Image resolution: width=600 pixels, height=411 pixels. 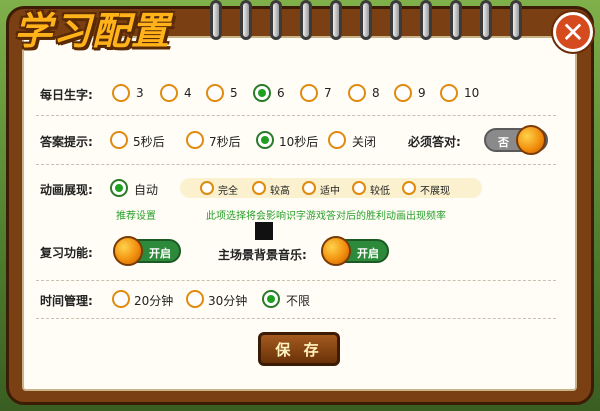 I want to click on daily-words-option-7: 7, so click(x=328, y=93).